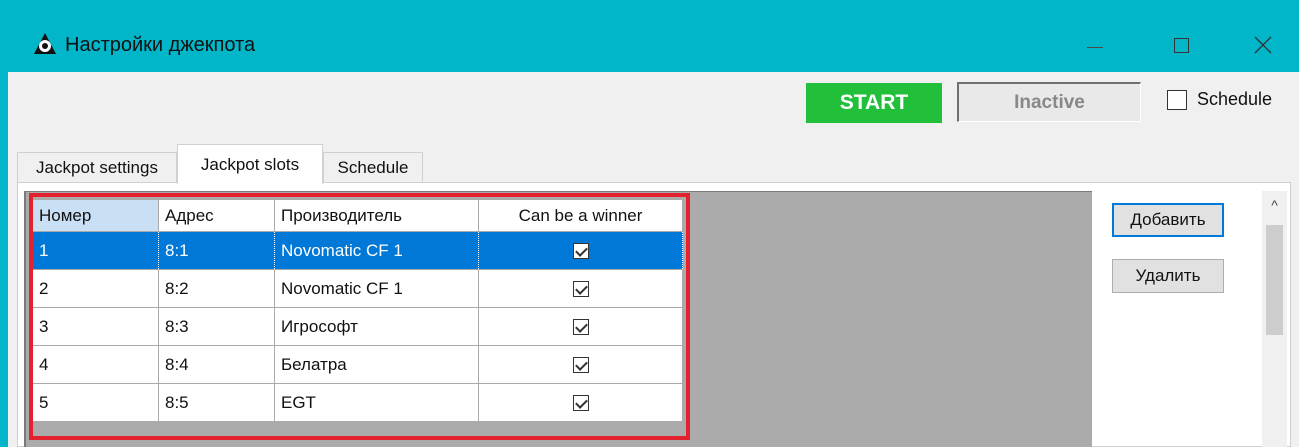 This screenshot has height=447, width=1299. I want to click on delete-button: Удалить, so click(1168, 276).